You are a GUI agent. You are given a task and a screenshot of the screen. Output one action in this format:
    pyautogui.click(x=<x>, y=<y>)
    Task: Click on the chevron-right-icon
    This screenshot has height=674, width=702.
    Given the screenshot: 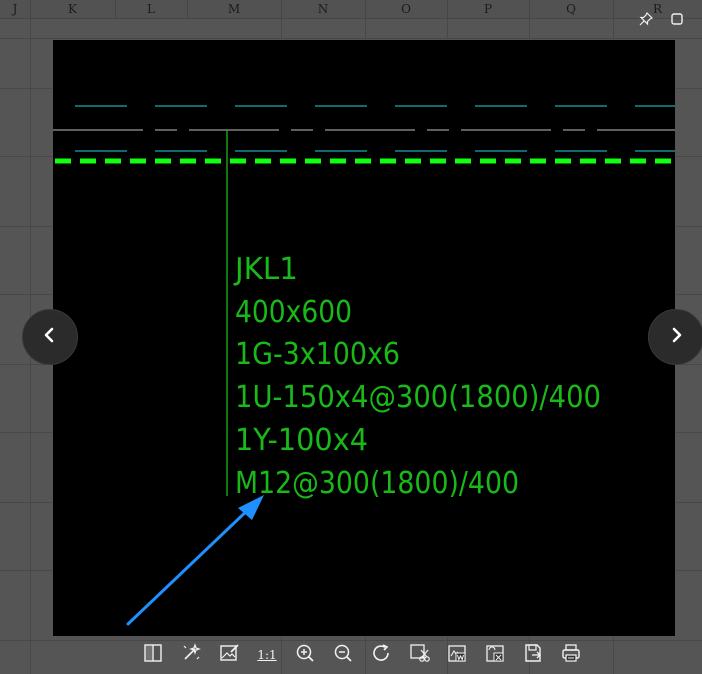 What is the action you would take?
    pyautogui.click(x=676, y=337)
    